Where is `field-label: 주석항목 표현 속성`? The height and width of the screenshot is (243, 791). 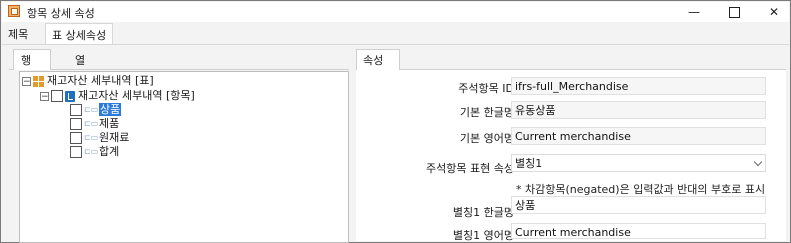 field-label: 주석항목 표현 속성 is located at coordinates (470, 168).